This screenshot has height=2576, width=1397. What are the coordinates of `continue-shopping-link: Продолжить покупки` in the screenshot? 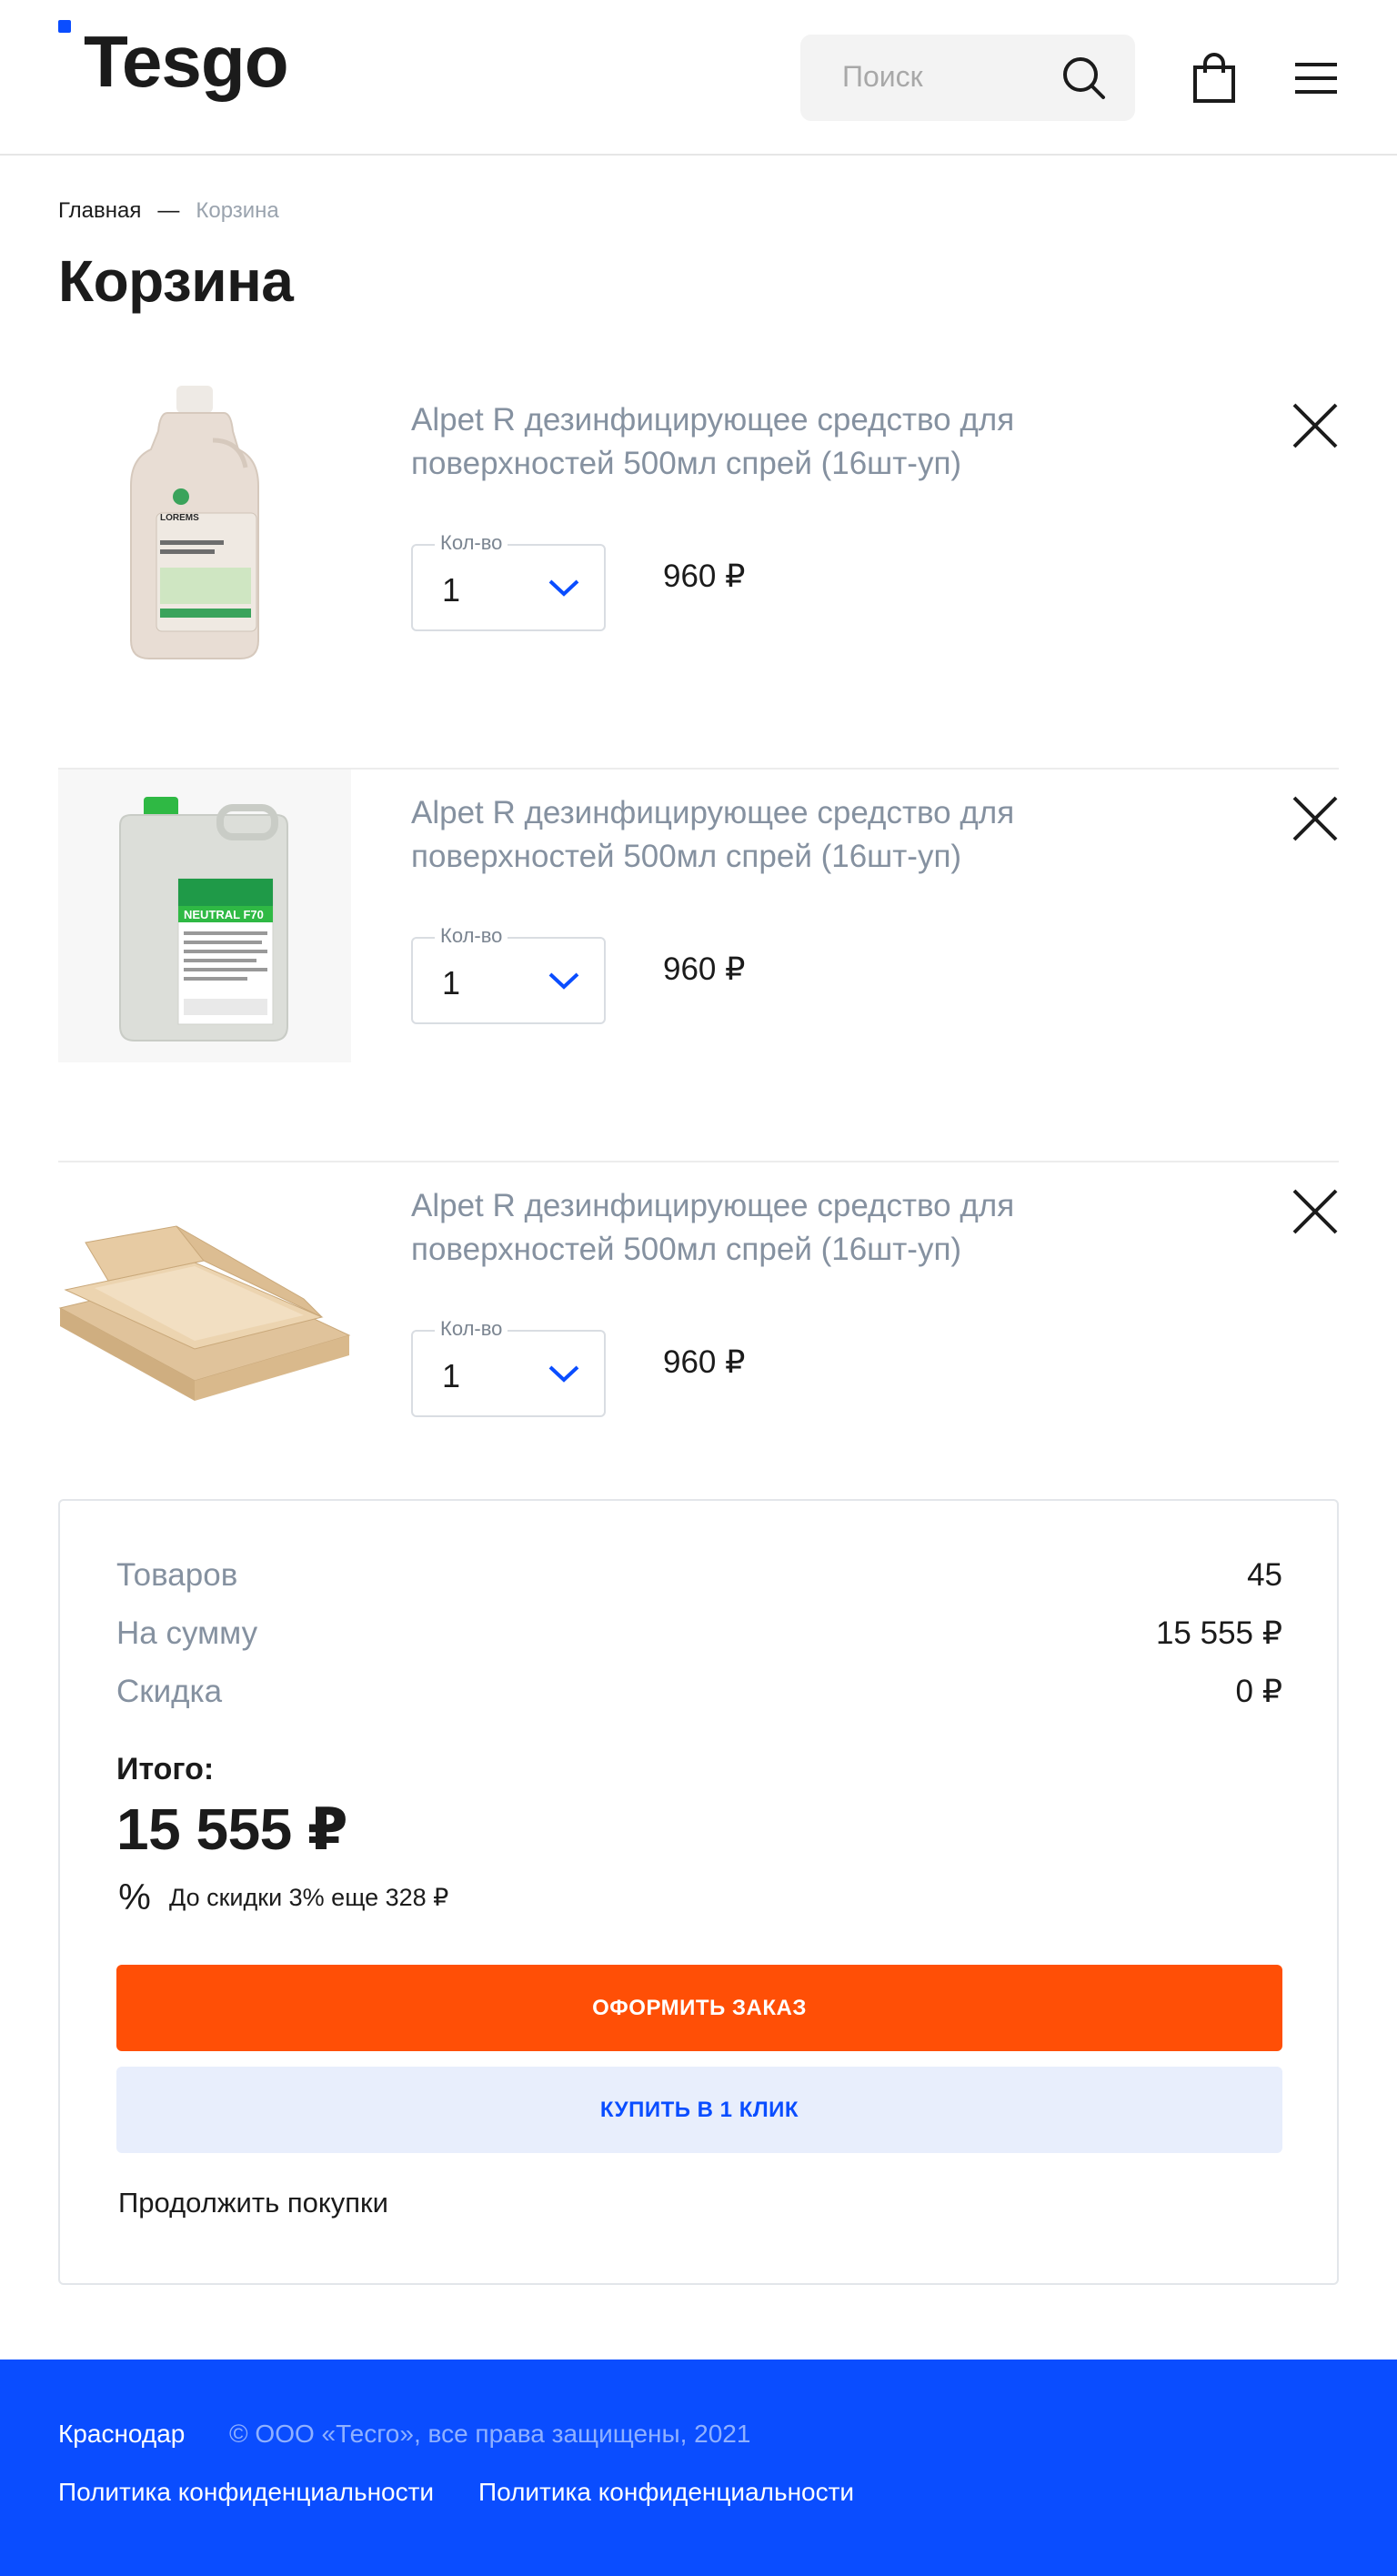 It's located at (253, 2203).